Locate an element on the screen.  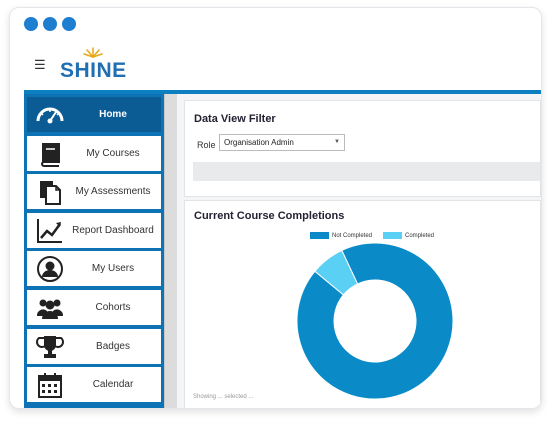
sidebar-item-my-assessments: My Assessments is located at coordinates (94, 192).